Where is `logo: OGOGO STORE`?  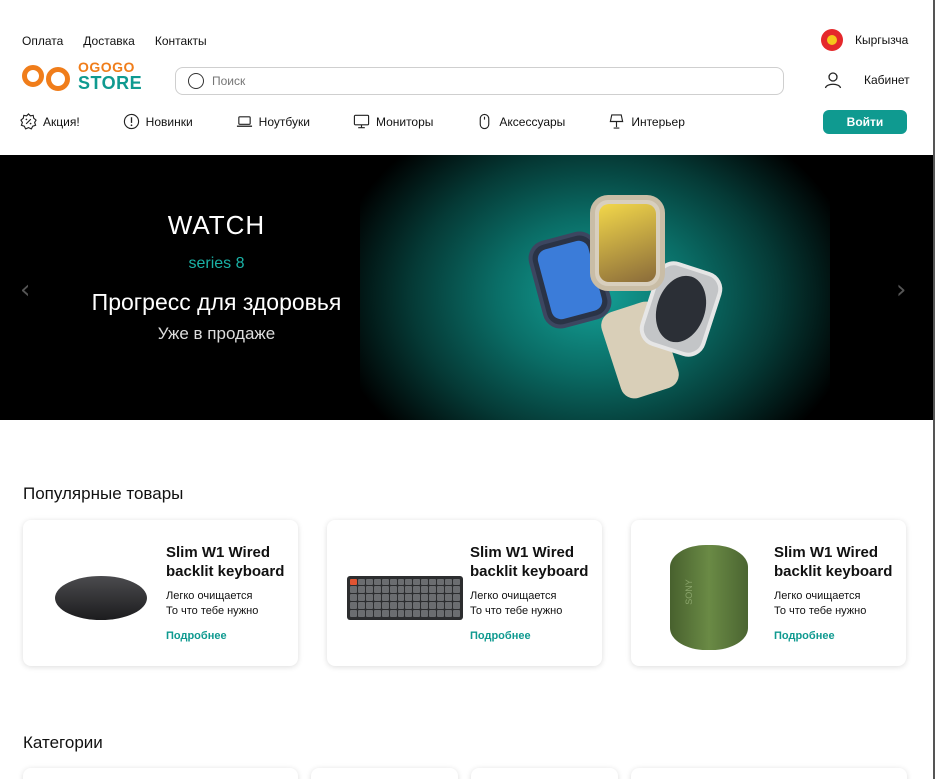 logo: OGOGO STORE is located at coordinates (82, 76).